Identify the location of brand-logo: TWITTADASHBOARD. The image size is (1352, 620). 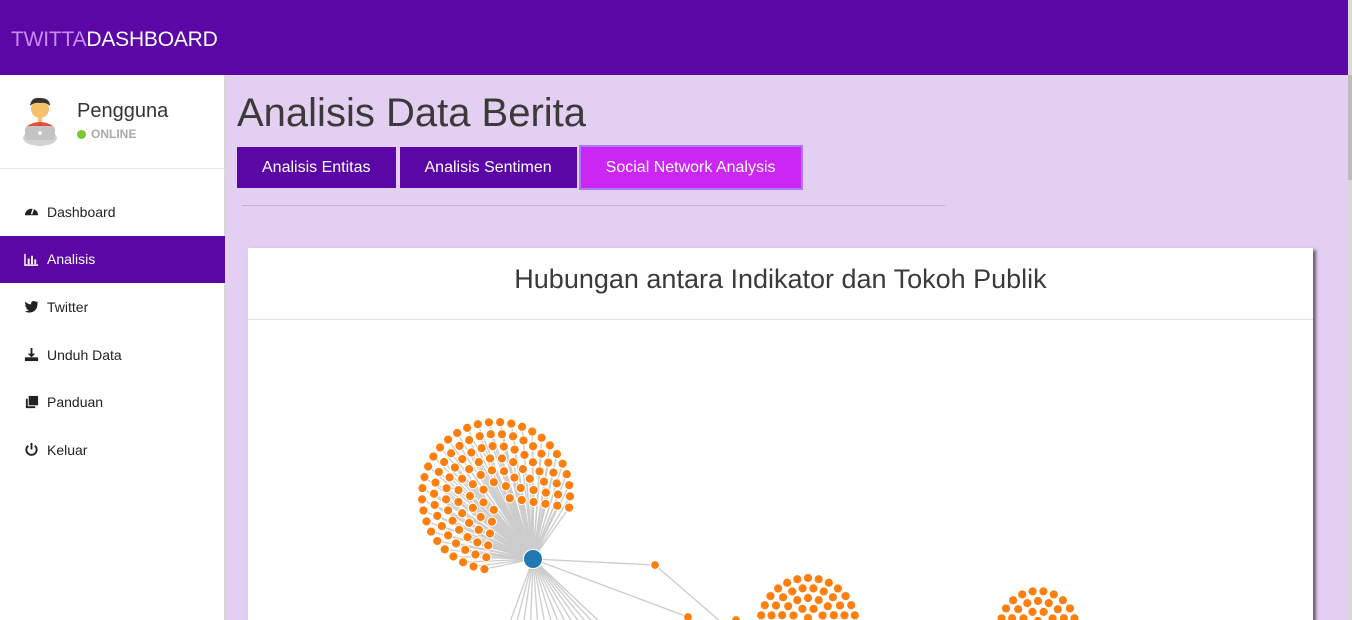
(114, 40).